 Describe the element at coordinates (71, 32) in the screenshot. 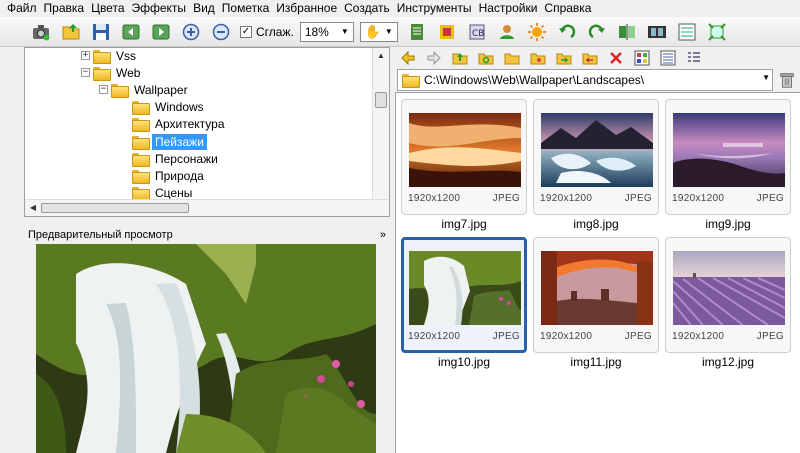

I see `open-folder-icon` at that location.